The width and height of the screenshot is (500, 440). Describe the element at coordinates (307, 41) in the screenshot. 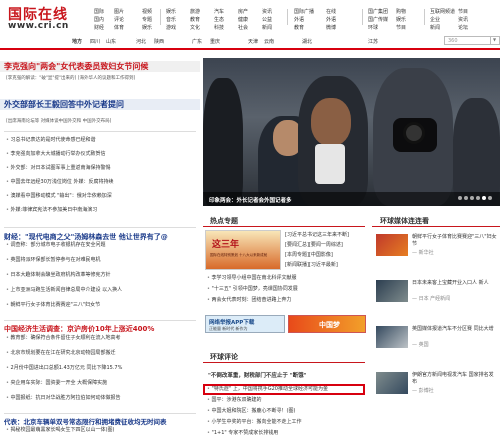

I see `region-link: 湖北` at that location.